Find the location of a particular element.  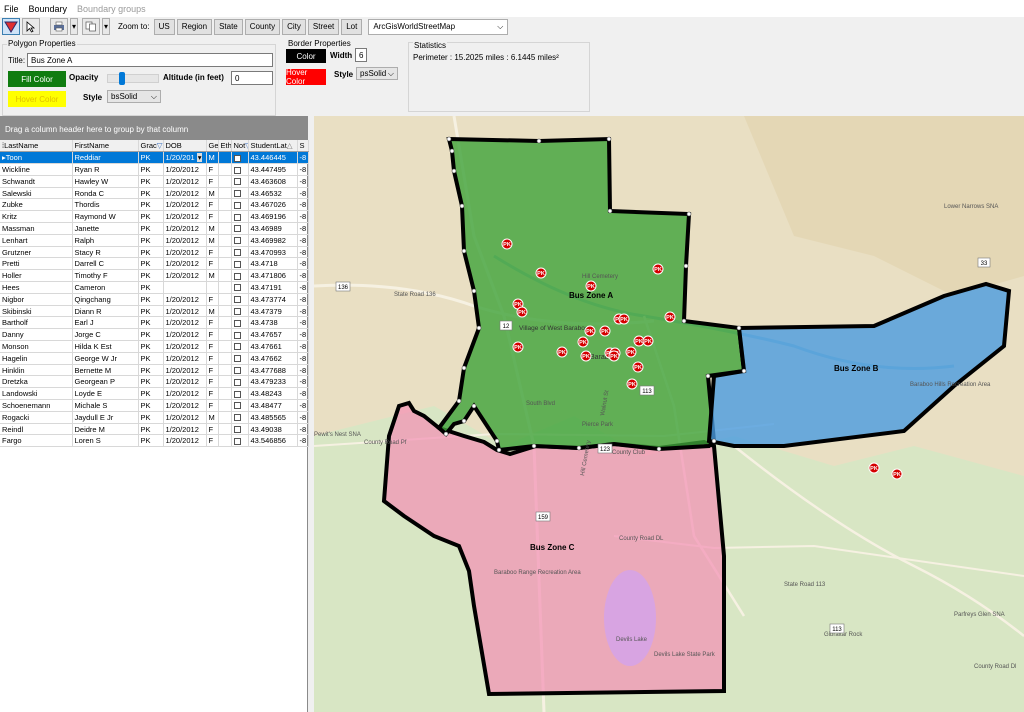

table-cell: Rogacki is located at coordinates (36, 417).